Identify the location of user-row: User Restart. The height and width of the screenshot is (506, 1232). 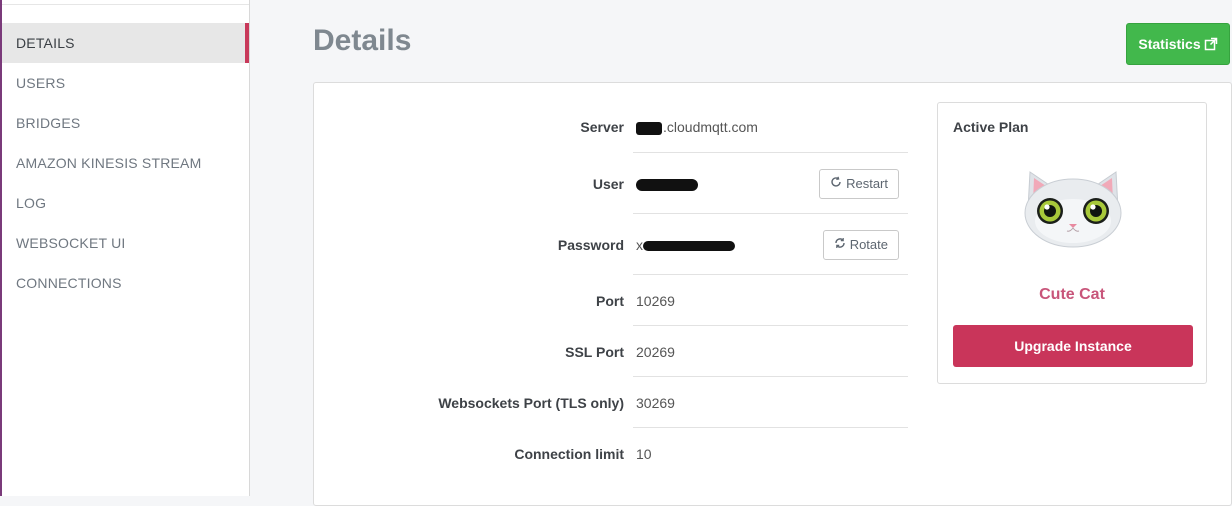
(611, 183).